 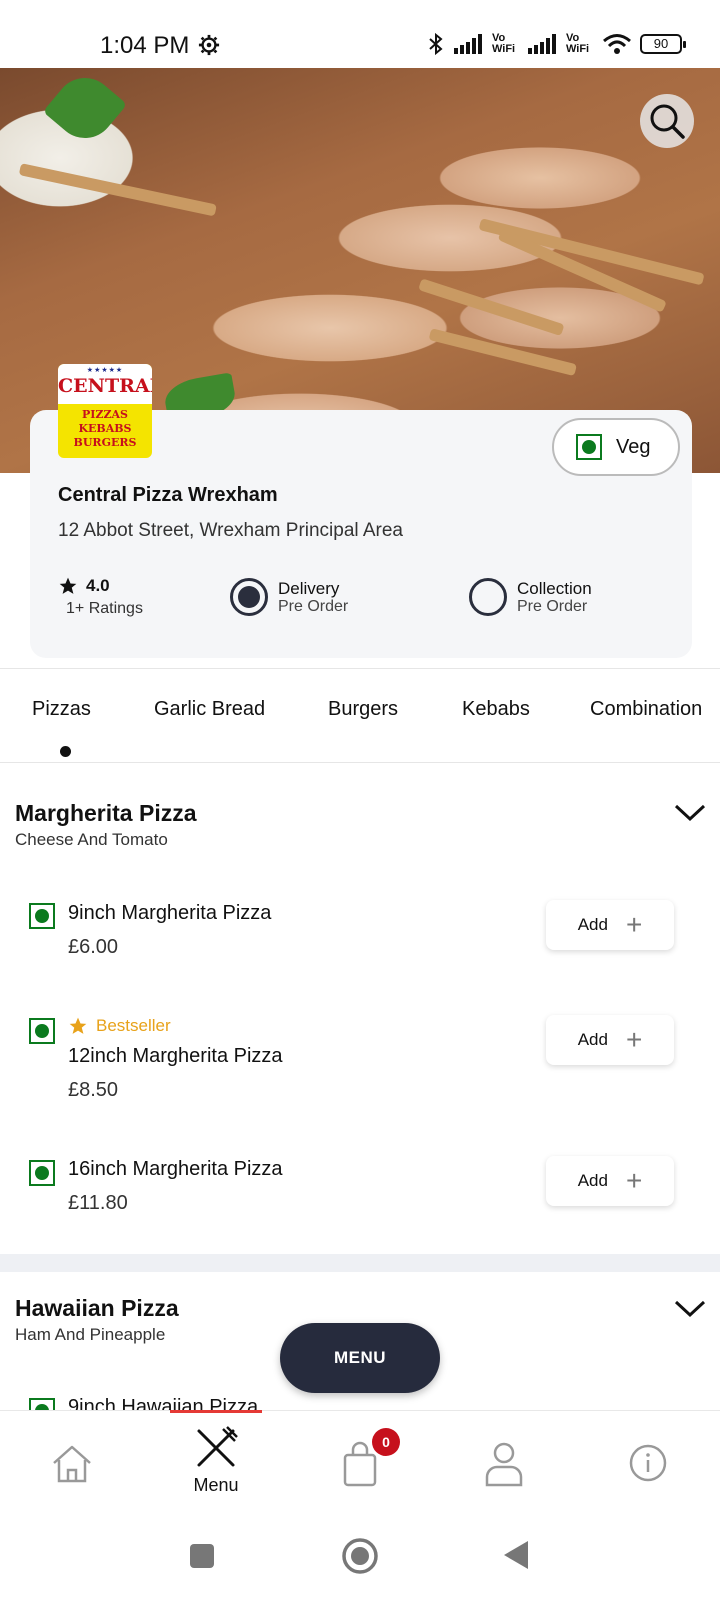 What do you see at coordinates (663, 44) in the screenshot?
I see `battery-indicator: 90` at bounding box center [663, 44].